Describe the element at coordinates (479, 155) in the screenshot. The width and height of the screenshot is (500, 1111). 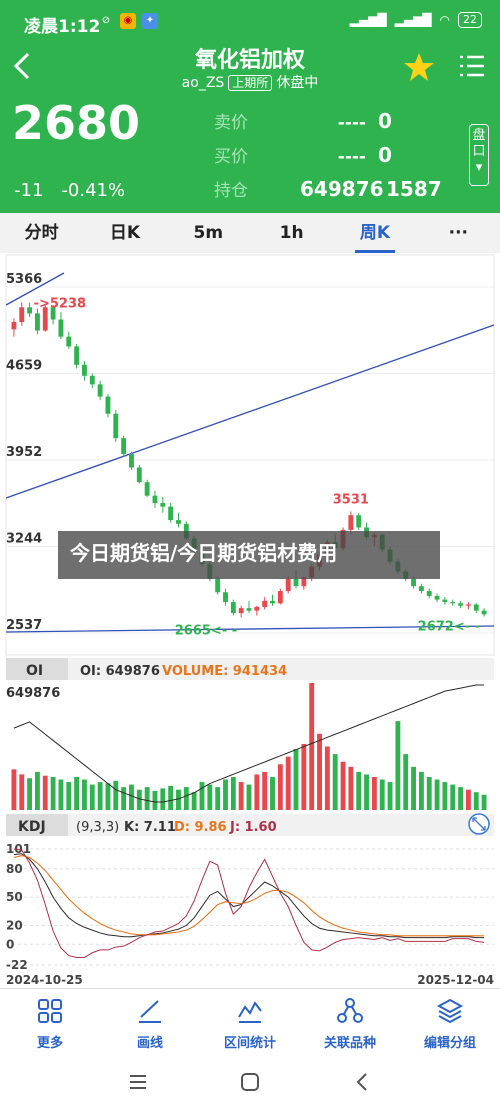
I see `order-book-button: 盘口 ▾` at that location.